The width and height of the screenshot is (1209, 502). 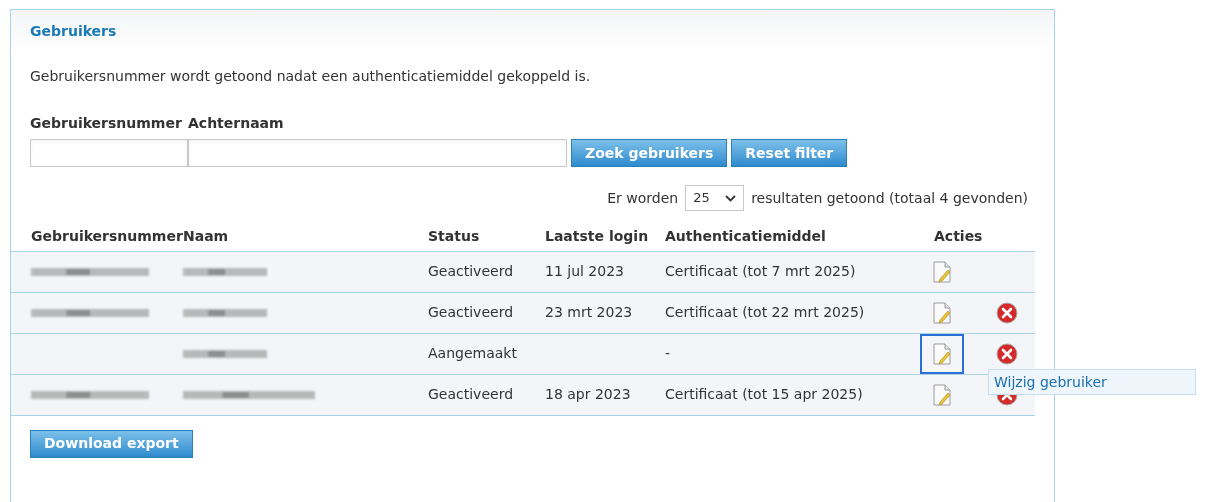 What do you see at coordinates (472, 353) in the screenshot?
I see `table-cell: Aangemaakt` at bounding box center [472, 353].